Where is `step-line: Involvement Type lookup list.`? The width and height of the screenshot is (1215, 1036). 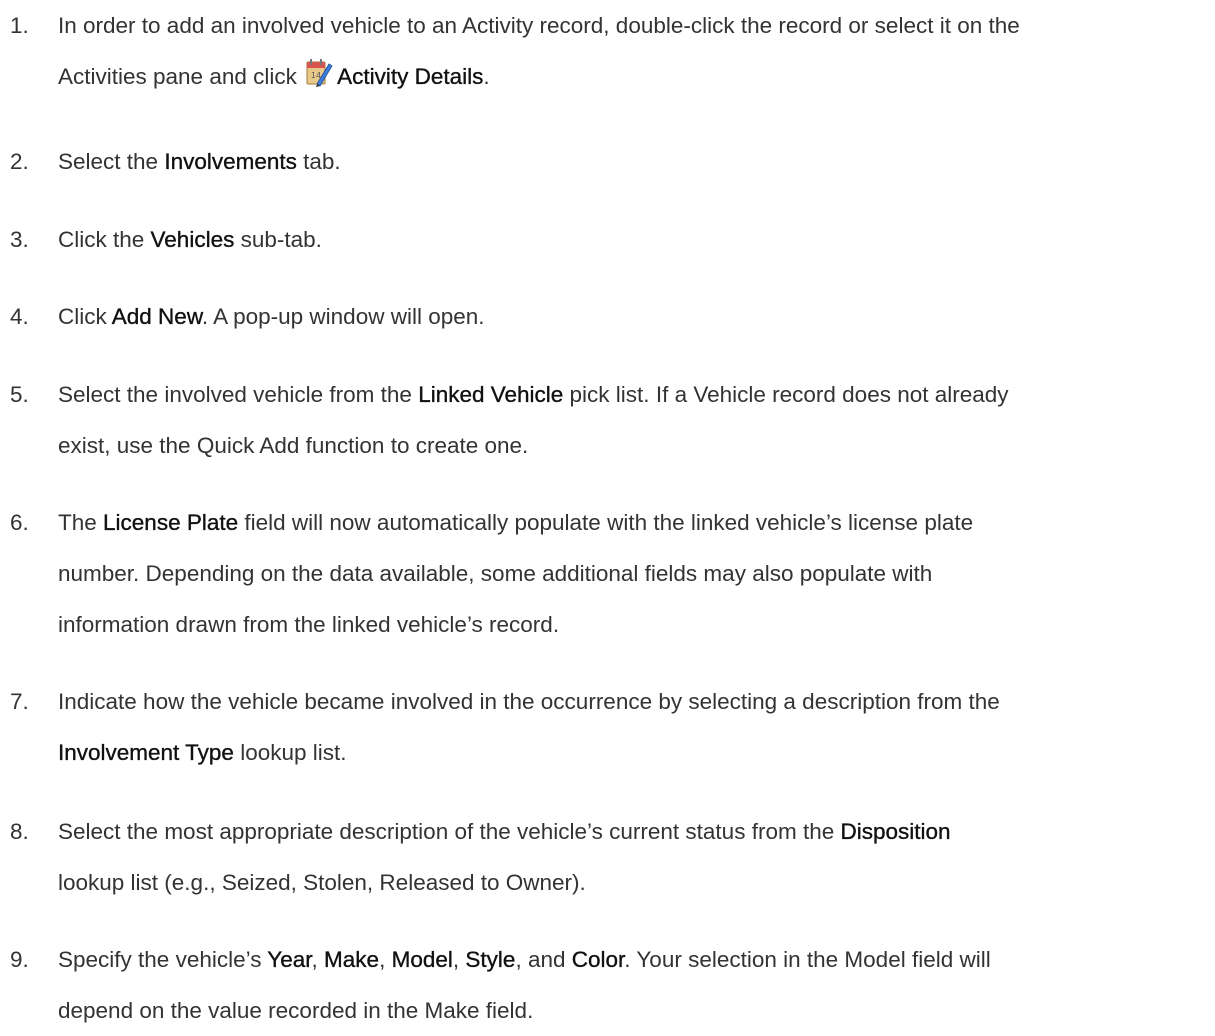
step-line: Involvement Type lookup list. is located at coordinates (634, 752).